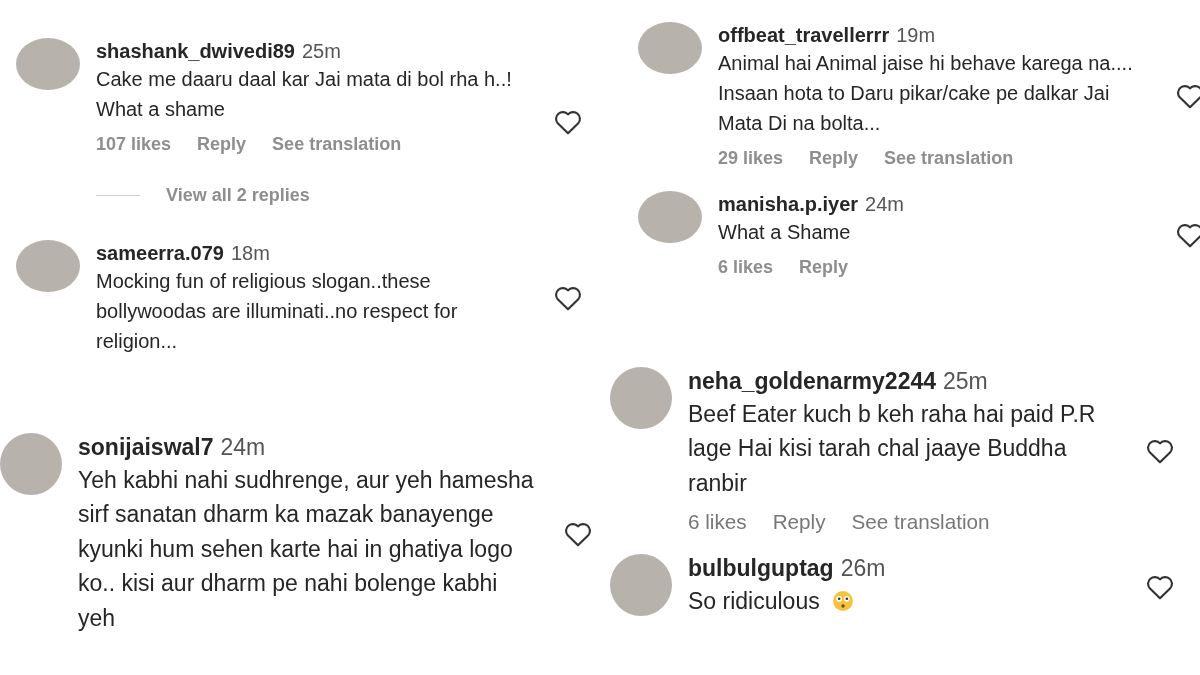 This screenshot has width=1200, height=675. Describe the element at coordinates (134, 144) in the screenshot. I see `like-count: 107 likes` at that location.